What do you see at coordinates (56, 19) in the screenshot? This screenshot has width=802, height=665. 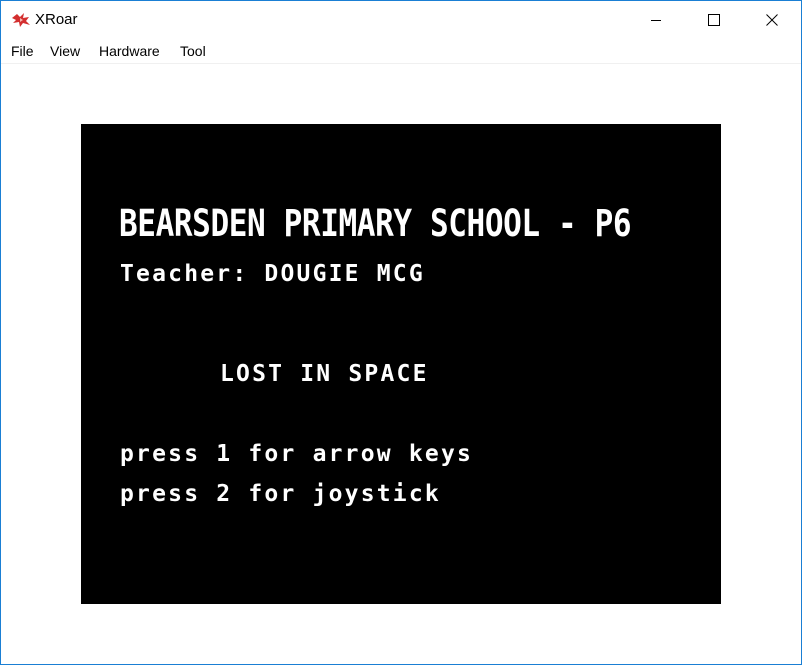 I see `window-title: XRoar` at bounding box center [56, 19].